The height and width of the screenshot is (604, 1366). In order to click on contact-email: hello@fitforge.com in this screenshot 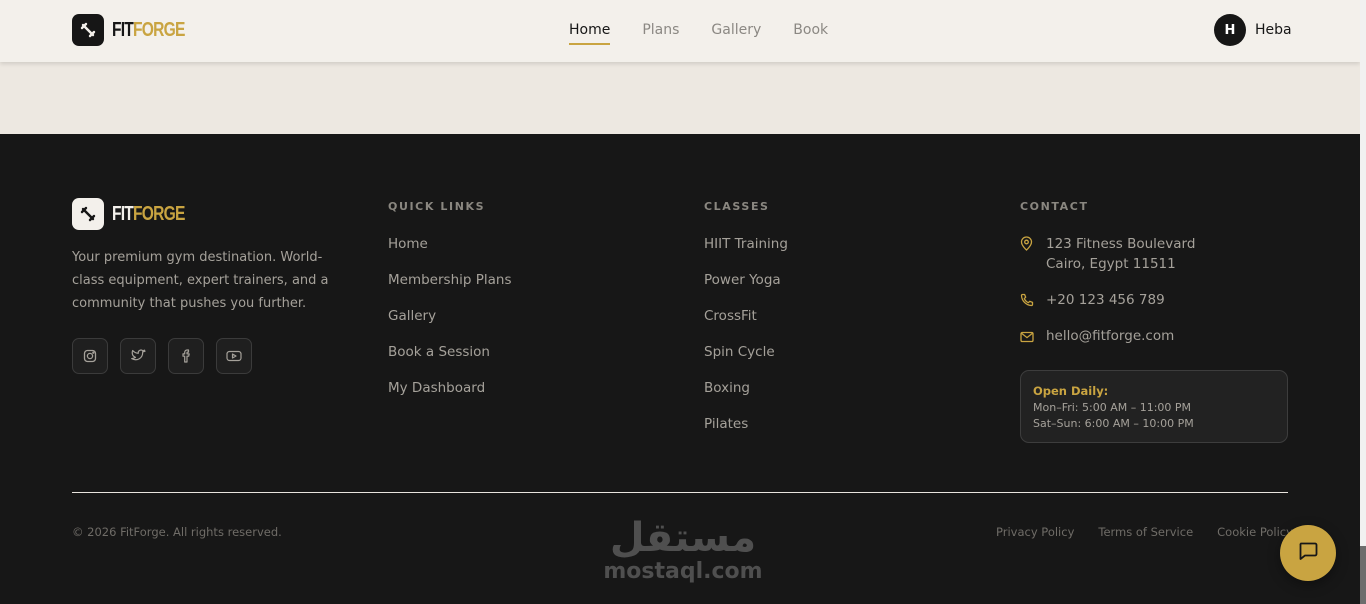, I will do `click(1097, 336)`.